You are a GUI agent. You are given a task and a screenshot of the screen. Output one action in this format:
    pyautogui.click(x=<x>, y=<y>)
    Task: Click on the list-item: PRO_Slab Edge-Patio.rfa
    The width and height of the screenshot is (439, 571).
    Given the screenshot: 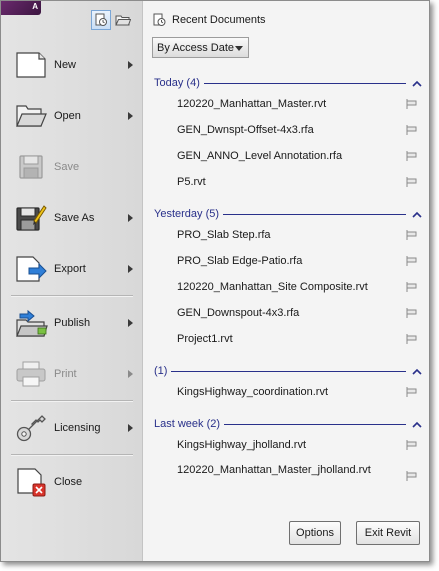 What is the action you would take?
    pyautogui.click(x=301, y=261)
    